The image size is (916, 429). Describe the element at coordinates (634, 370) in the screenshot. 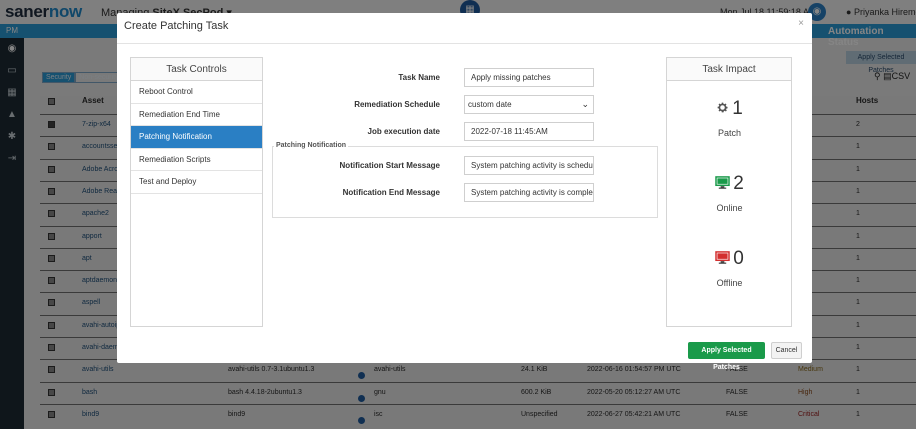

I see `published-date: 2022-06-16 01:54:57 PM UTC` at that location.